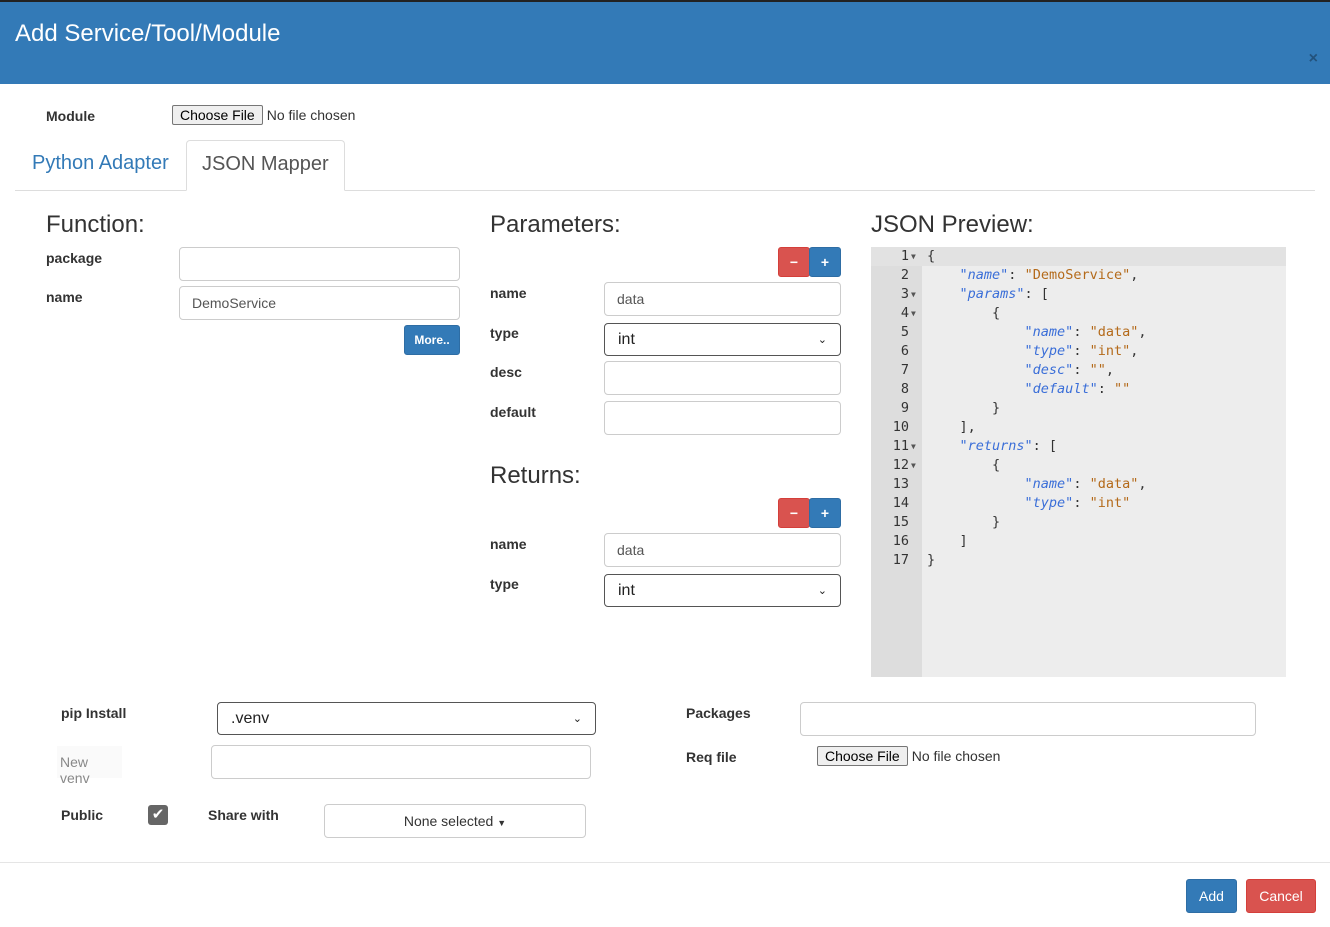 Image resolution: width=1330 pixels, height=927 pixels. What do you see at coordinates (100, 165) in the screenshot?
I see `tab-python-adapter: Python Adapter` at bounding box center [100, 165].